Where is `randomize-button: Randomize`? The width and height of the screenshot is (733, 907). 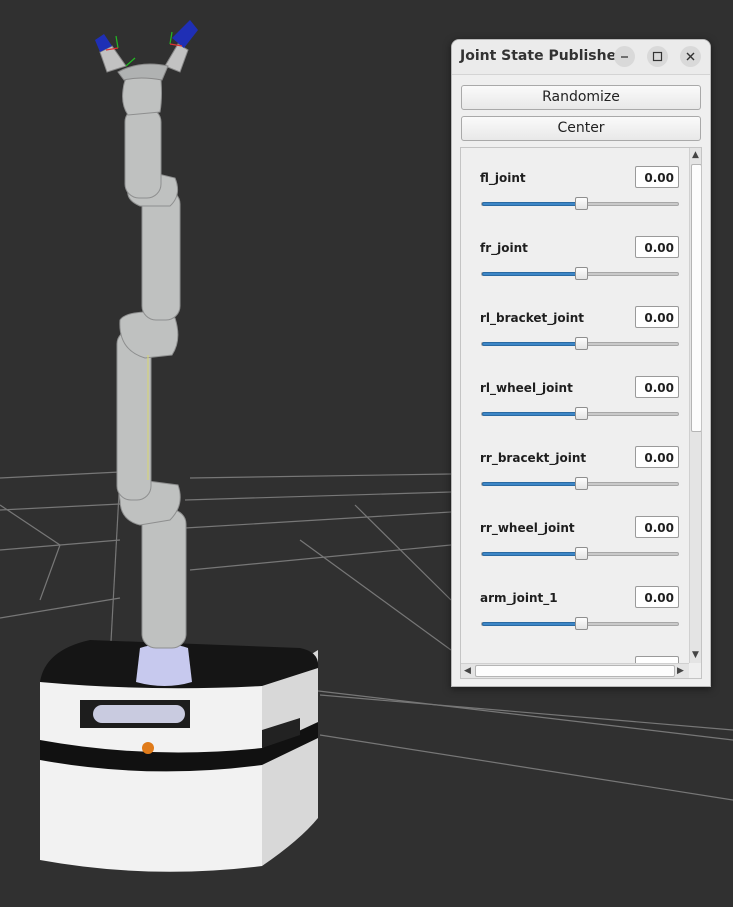 randomize-button: Randomize is located at coordinates (581, 97).